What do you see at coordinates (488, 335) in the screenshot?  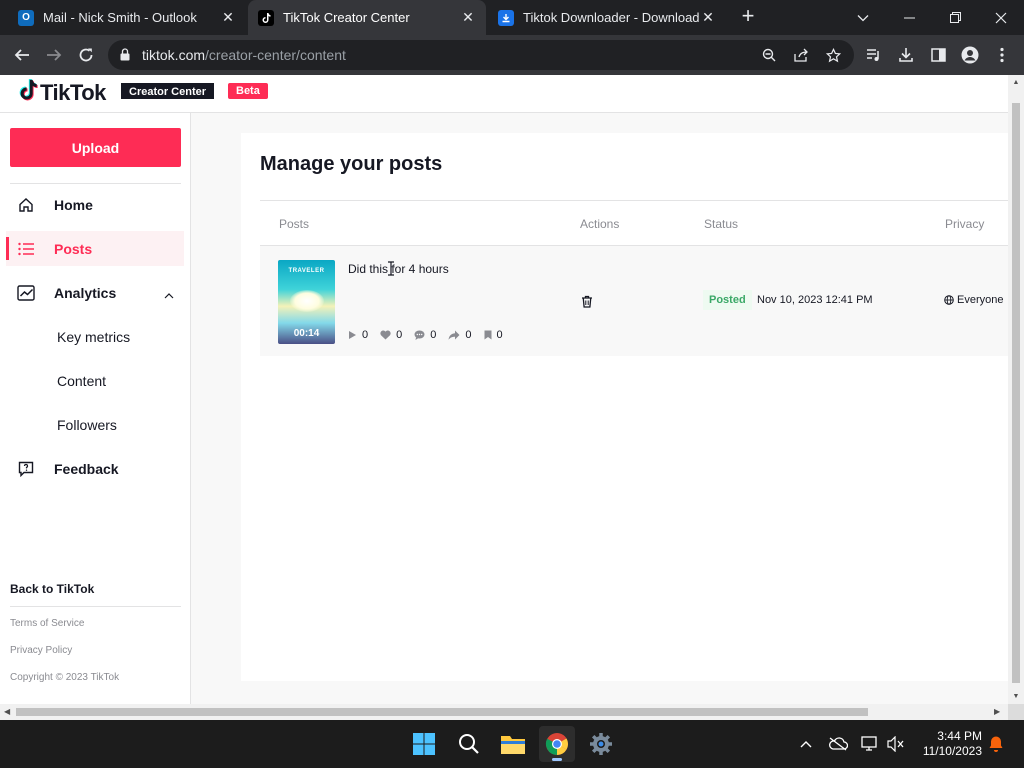 I see `bookmark-icon` at bounding box center [488, 335].